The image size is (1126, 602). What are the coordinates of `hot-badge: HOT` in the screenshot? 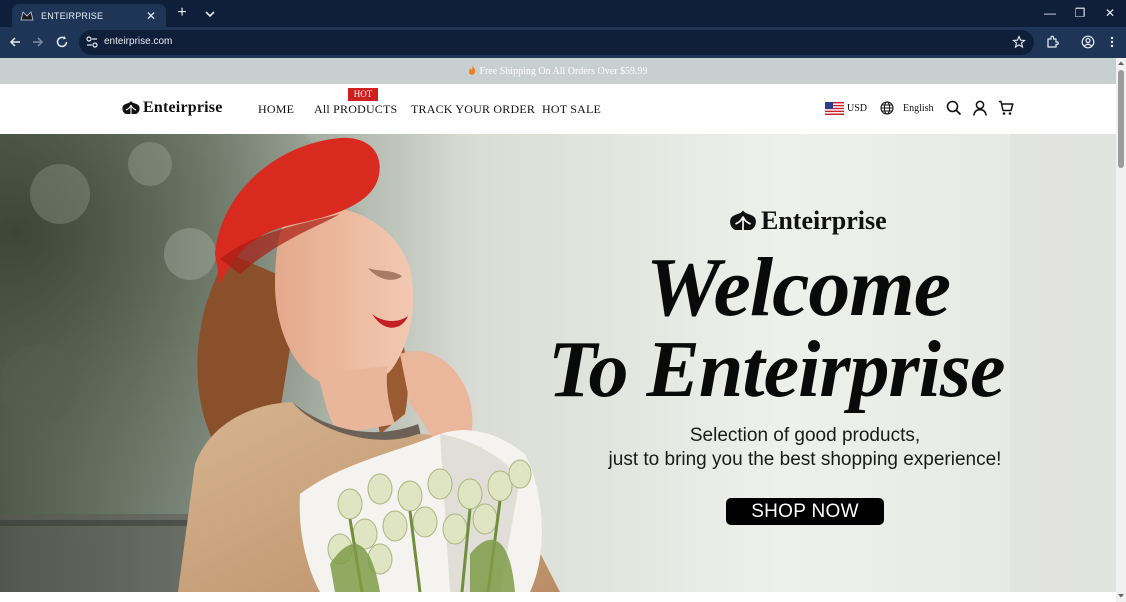 It's located at (363, 94).